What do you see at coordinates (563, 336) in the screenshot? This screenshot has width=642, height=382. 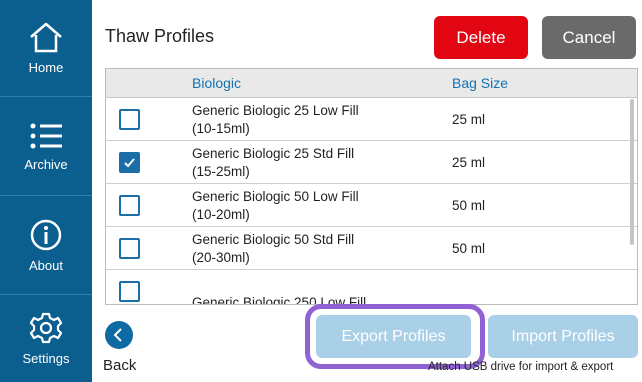 I see `import-profiles-button: Import Profiles` at bounding box center [563, 336].